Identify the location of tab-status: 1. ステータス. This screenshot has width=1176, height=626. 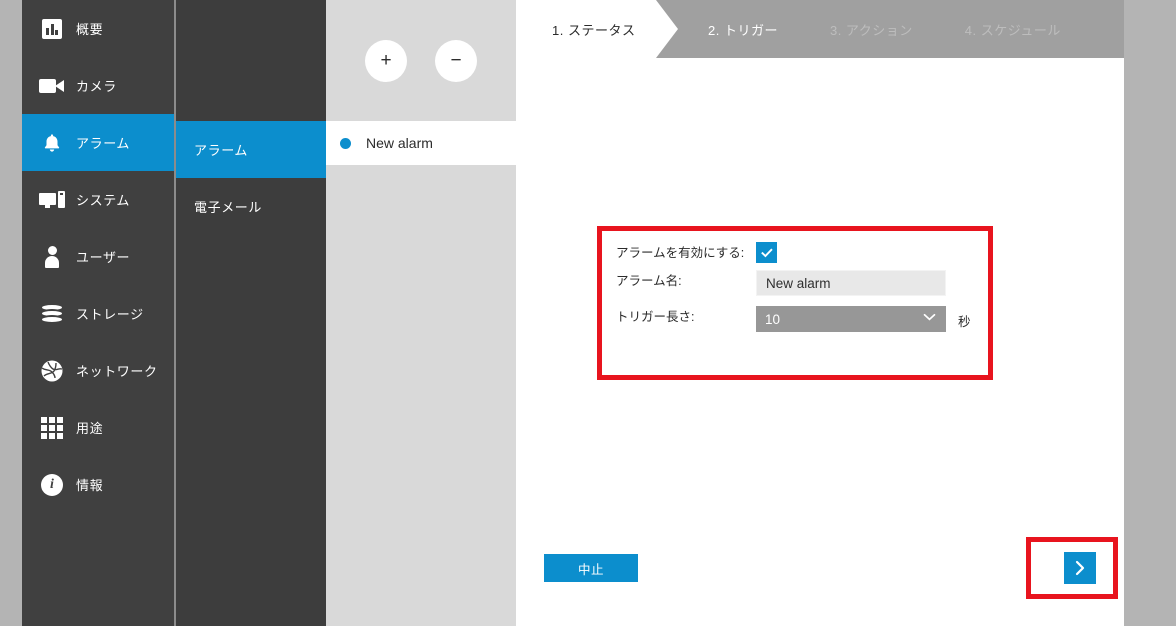
(597, 29).